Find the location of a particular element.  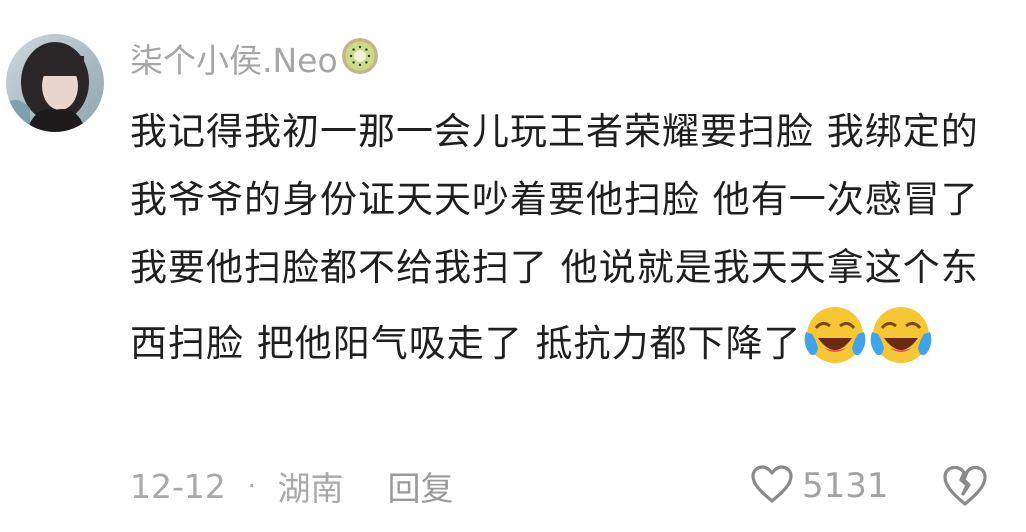

username-row: 柒个小侯.Neo is located at coordinates (255, 58).